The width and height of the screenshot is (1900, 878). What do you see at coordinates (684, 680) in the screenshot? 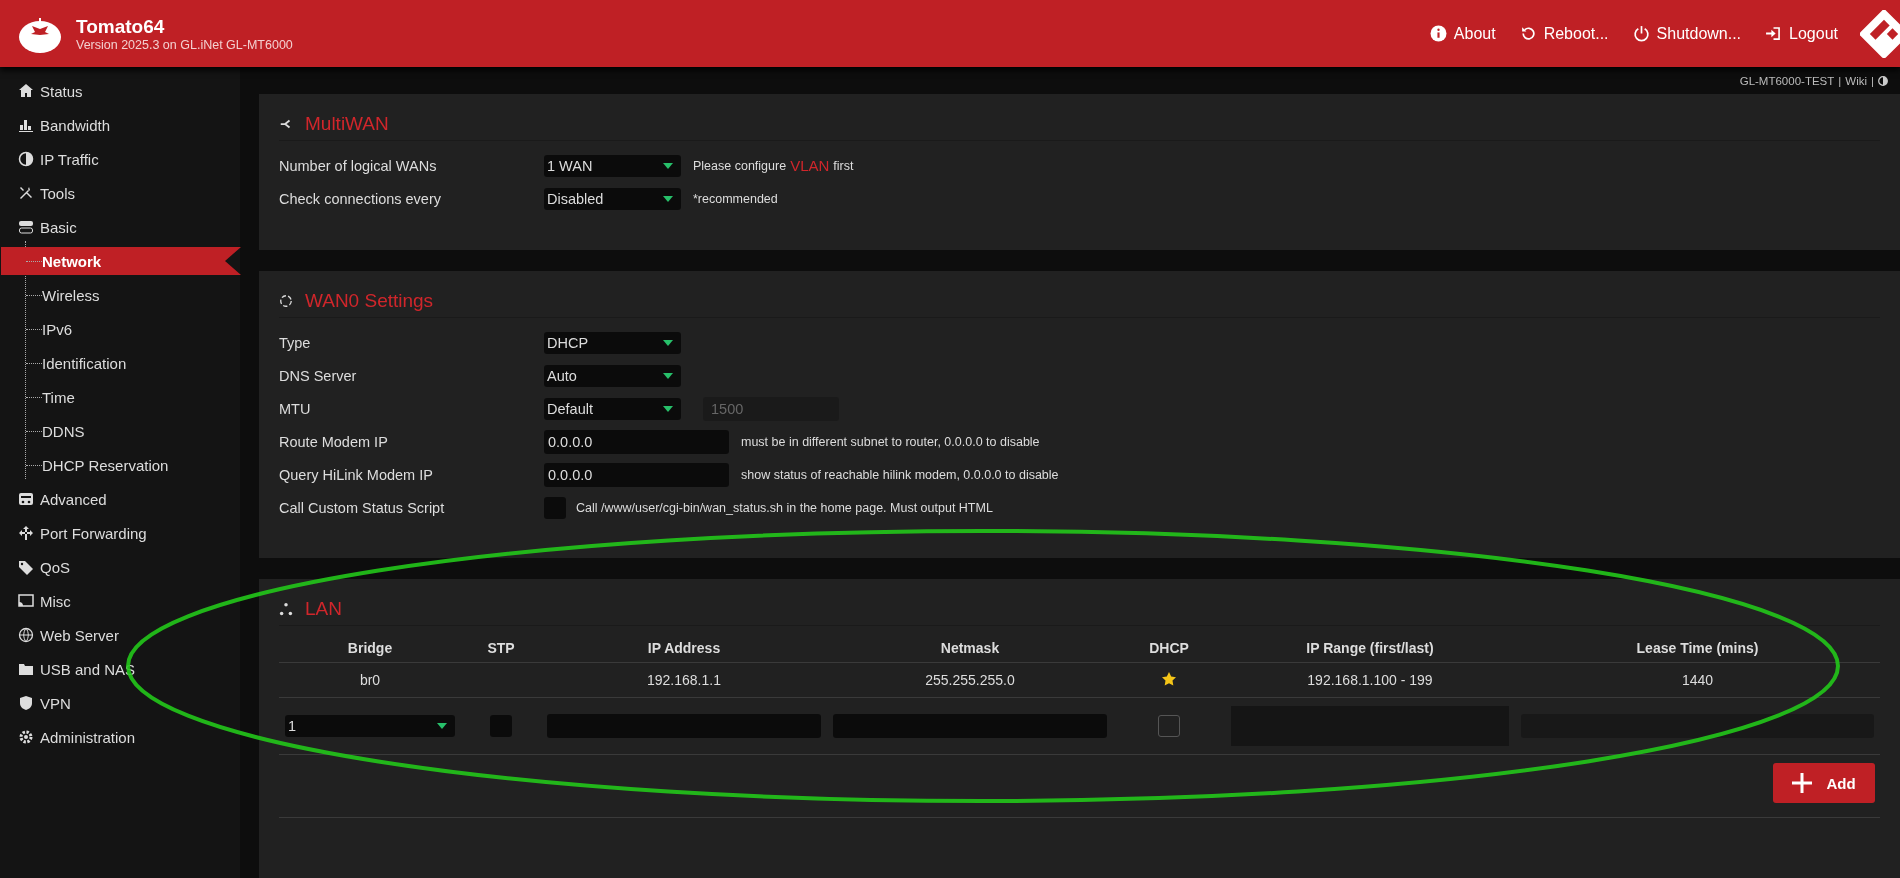
I see `table-cell: 192.168.1.1` at bounding box center [684, 680].